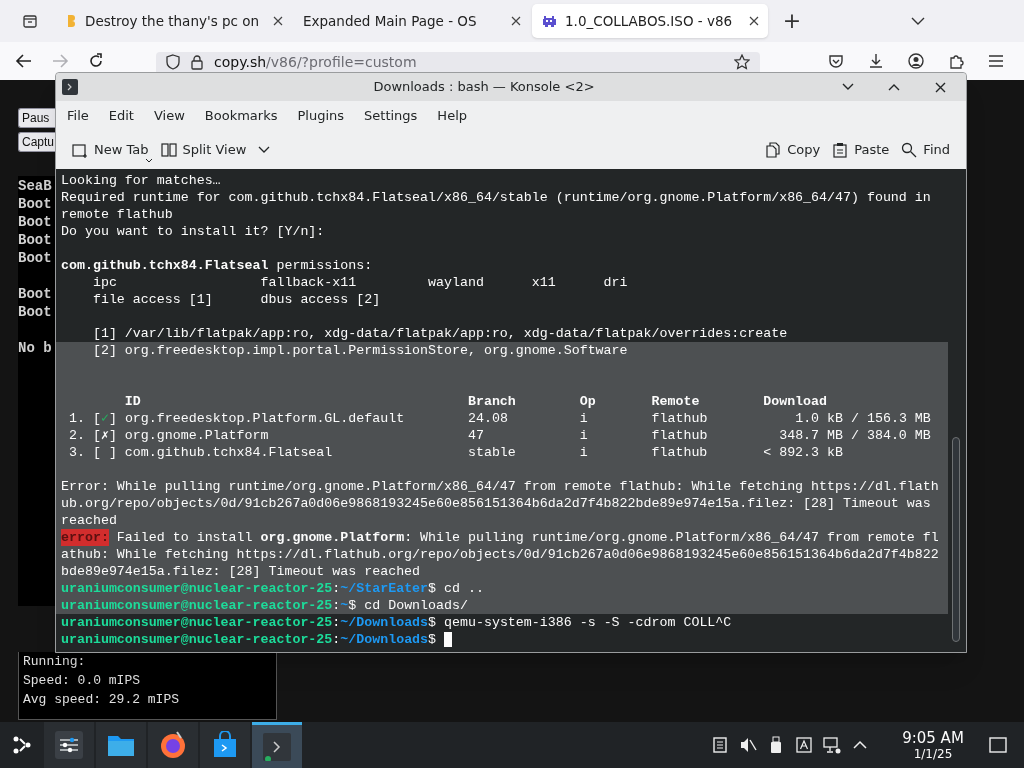  I want to click on url-text: copy.sh/v86/?profile=custom, so click(316, 62).